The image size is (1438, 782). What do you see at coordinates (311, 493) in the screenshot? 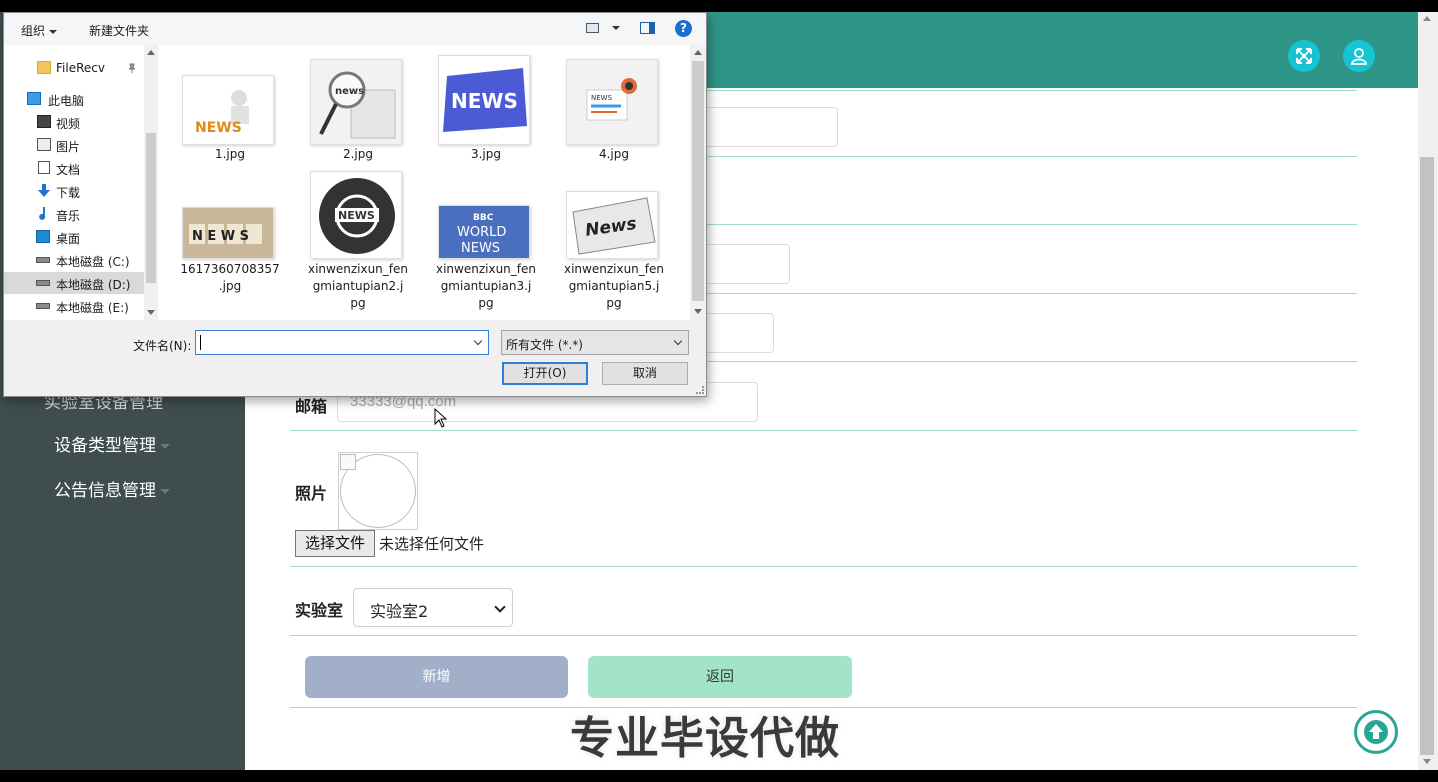
I see `photo-label: 照片` at bounding box center [311, 493].